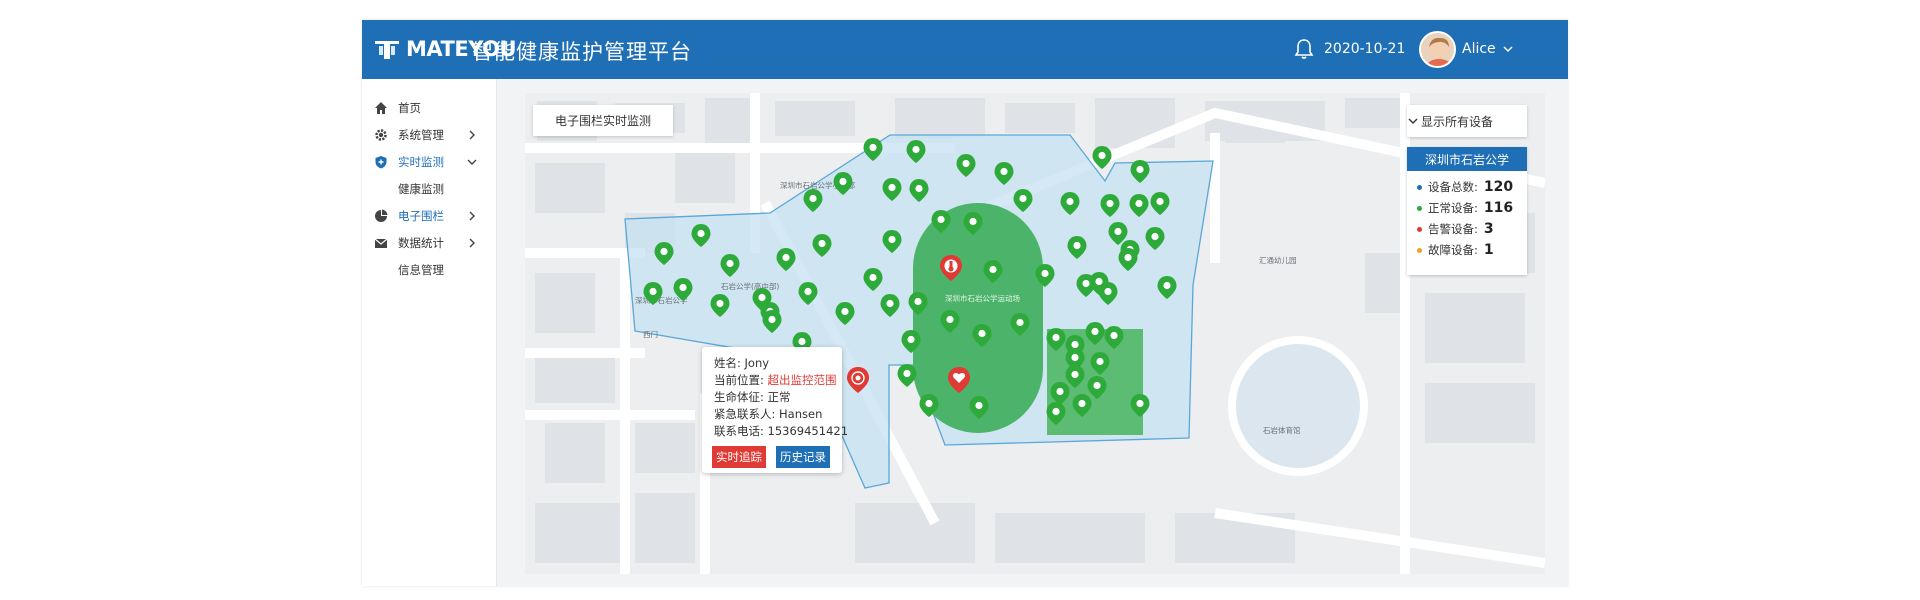  I want to click on device-filter-select: 显示所有设备, so click(1467, 121).